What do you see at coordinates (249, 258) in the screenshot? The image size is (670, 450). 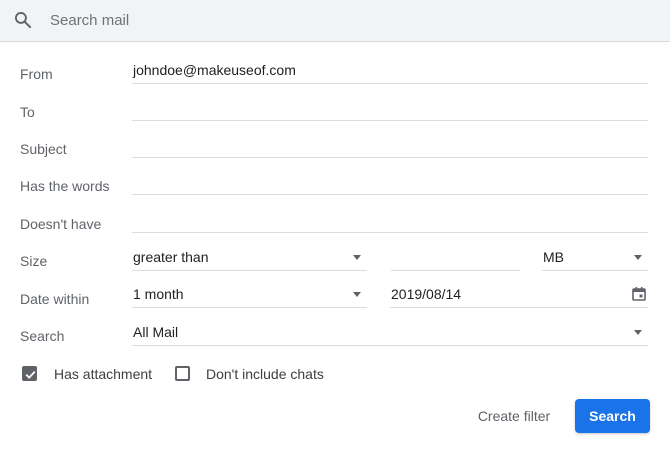 I see `size-operator-select: greater than` at bounding box center [249, 258].